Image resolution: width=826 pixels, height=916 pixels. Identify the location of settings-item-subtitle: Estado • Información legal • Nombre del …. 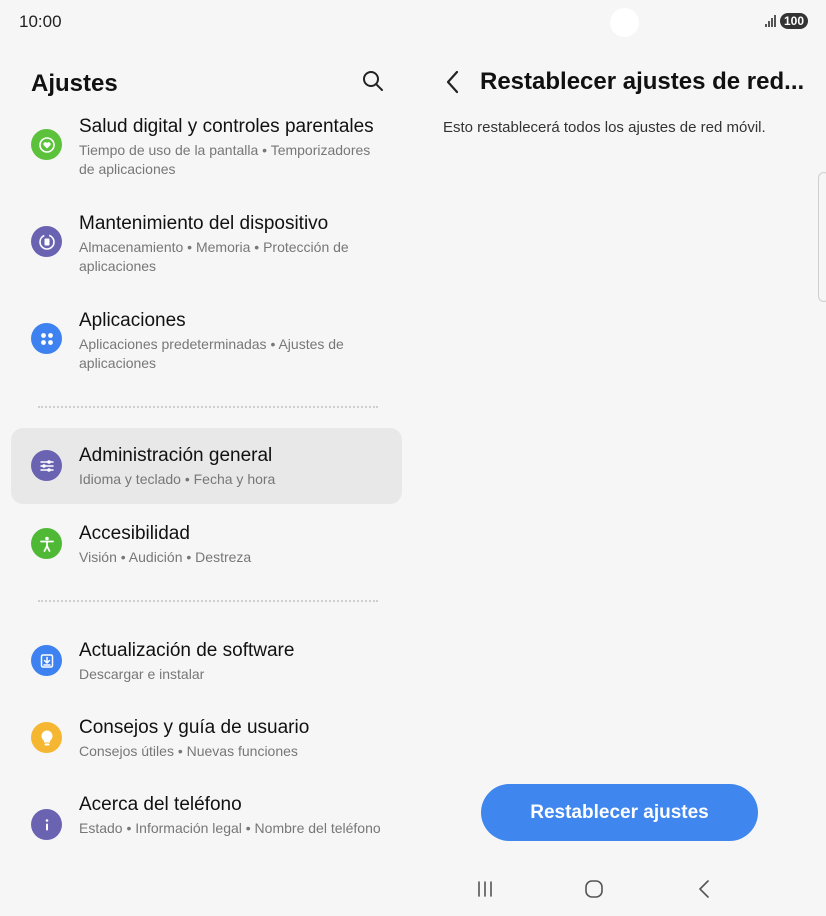
(230, 828).